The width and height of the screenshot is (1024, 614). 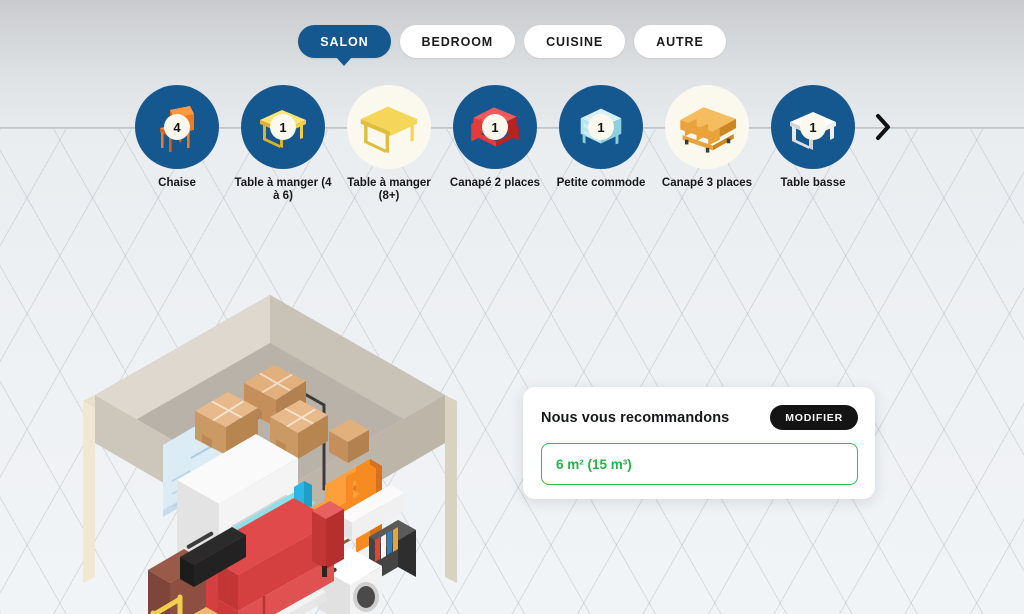 I want to click on carousel-item-table-a-manger-4-6-badge: 1, so click(x=283, y=127).